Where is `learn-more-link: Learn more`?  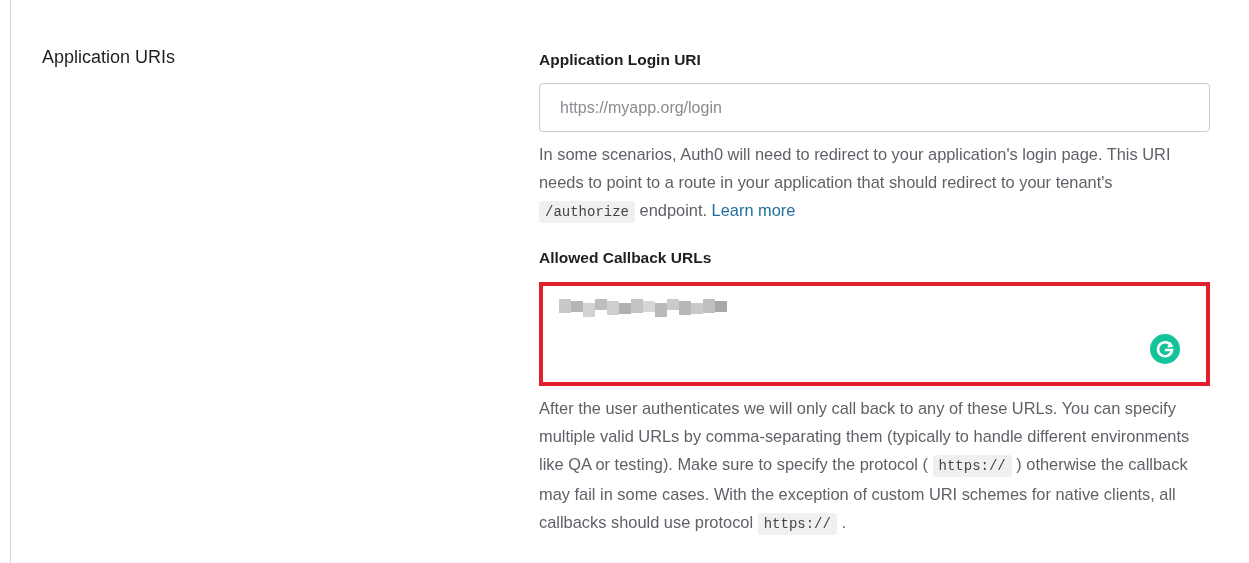 learn-more-link: Learn more is located at coordinates (753, 210).